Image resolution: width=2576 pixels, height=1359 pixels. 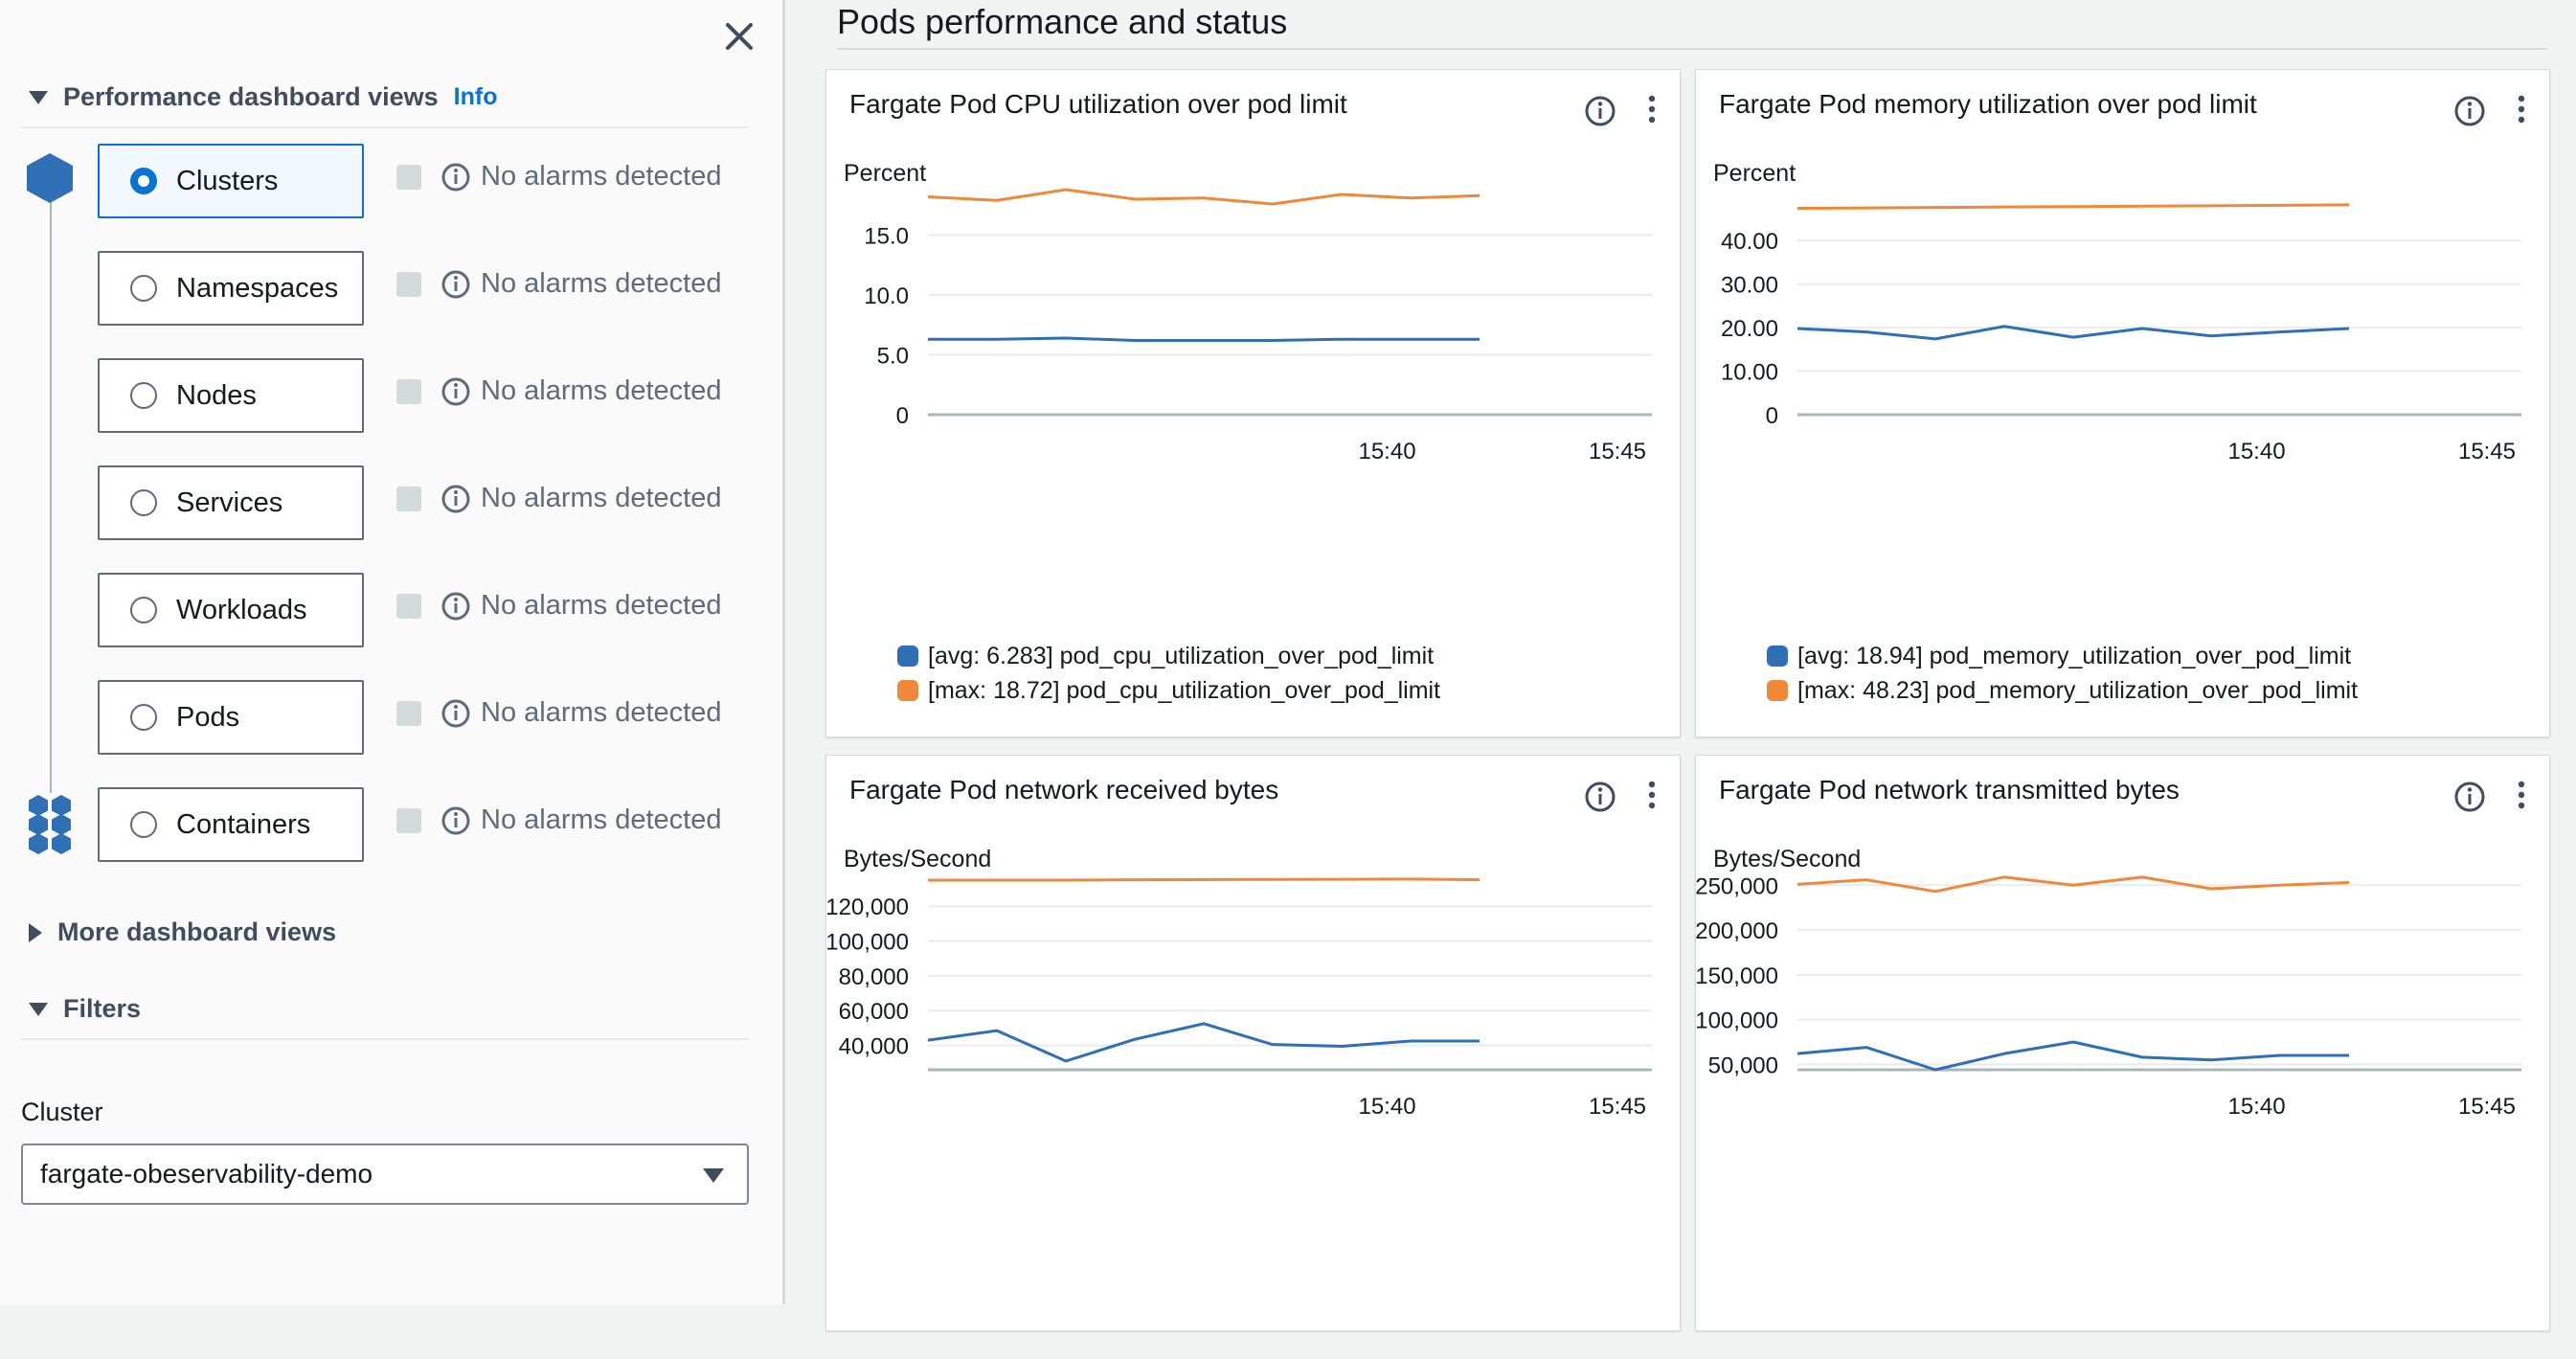 What do you see at coordinates (50, 178) in the screenshot?
I see `hexagon-icon` at bounding box center [50, 178].